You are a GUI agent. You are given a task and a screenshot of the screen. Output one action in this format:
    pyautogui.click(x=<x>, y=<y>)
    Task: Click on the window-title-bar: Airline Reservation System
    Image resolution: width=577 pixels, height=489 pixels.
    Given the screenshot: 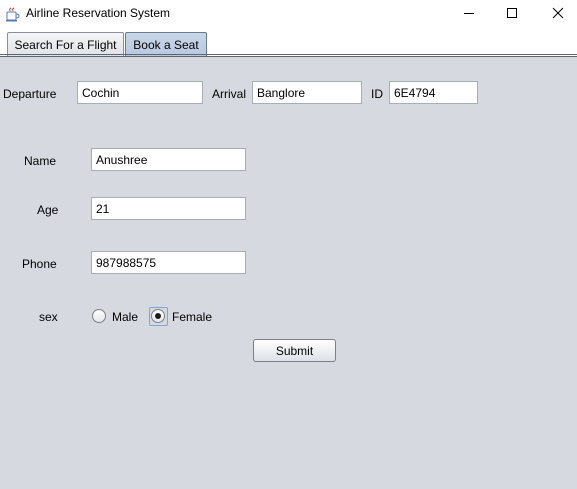 What is the action you would take?
    pyautogui.click(x=288, y=14)
    